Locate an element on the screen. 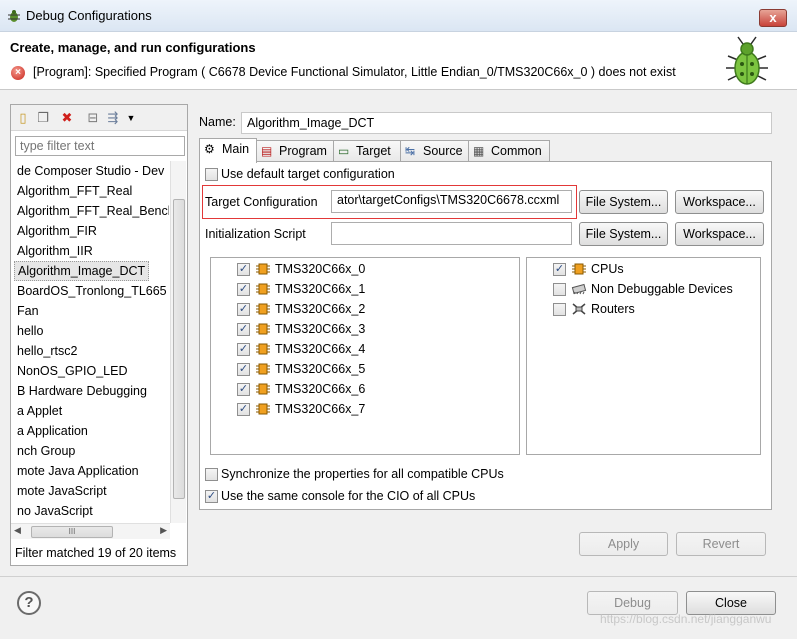 This screenshot has width=797, height=639. cpu-label: TMS320C66x_0 is located at coordinates (320, 269).